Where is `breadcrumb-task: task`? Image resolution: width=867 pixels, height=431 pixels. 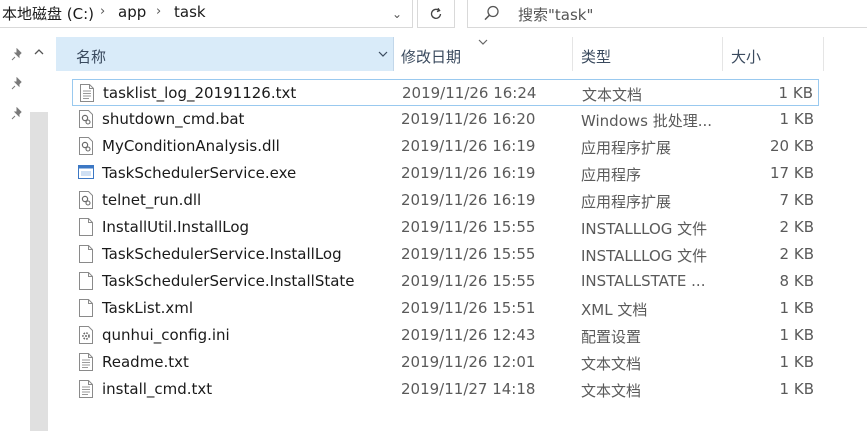
breadcrumb-task: task is located at coordinates (190, 12).